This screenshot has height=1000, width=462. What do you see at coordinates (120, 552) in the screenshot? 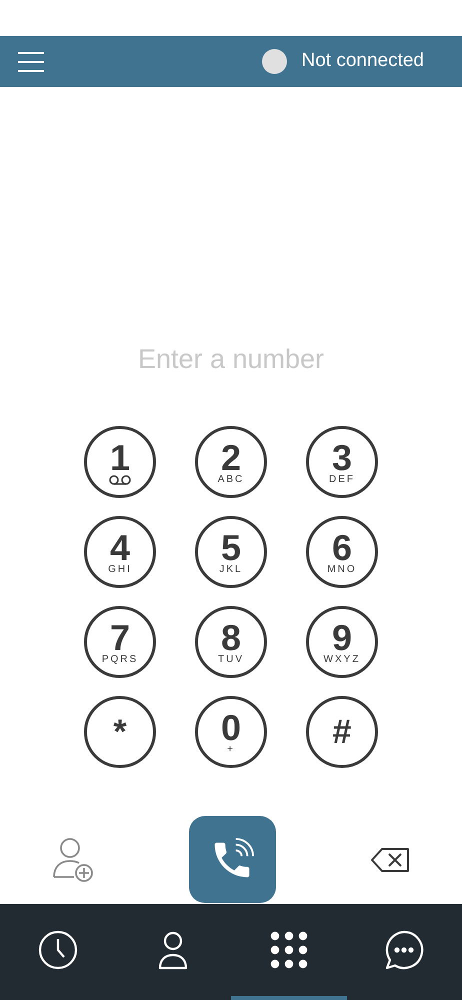
I see `dial-key: 4 GHI` at bounding box center [120, 552].